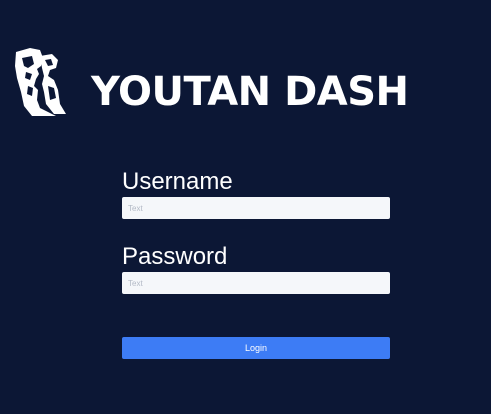 Image resolution: width=491 pixels, height=414 pixels. What do you see at coordinates (256, 348) in the screenshot?
I see `login-button: Login` at bounding box center [256, 348].